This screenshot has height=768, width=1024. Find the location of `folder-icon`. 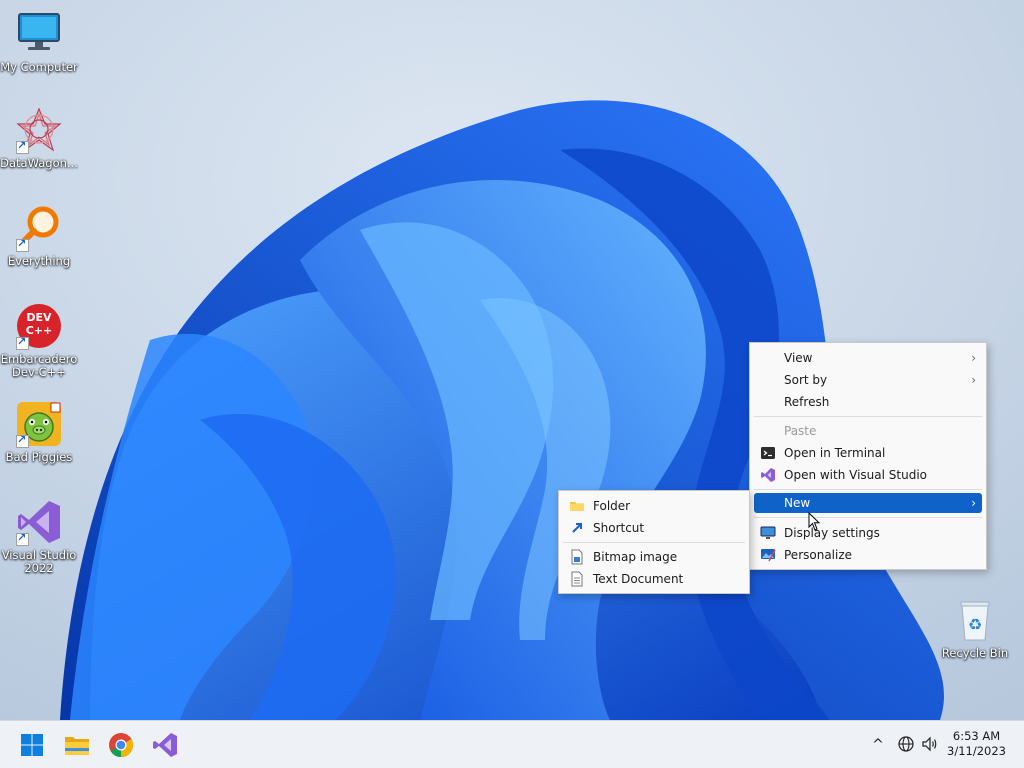

folder-icon is located at coordinates (577, 506).